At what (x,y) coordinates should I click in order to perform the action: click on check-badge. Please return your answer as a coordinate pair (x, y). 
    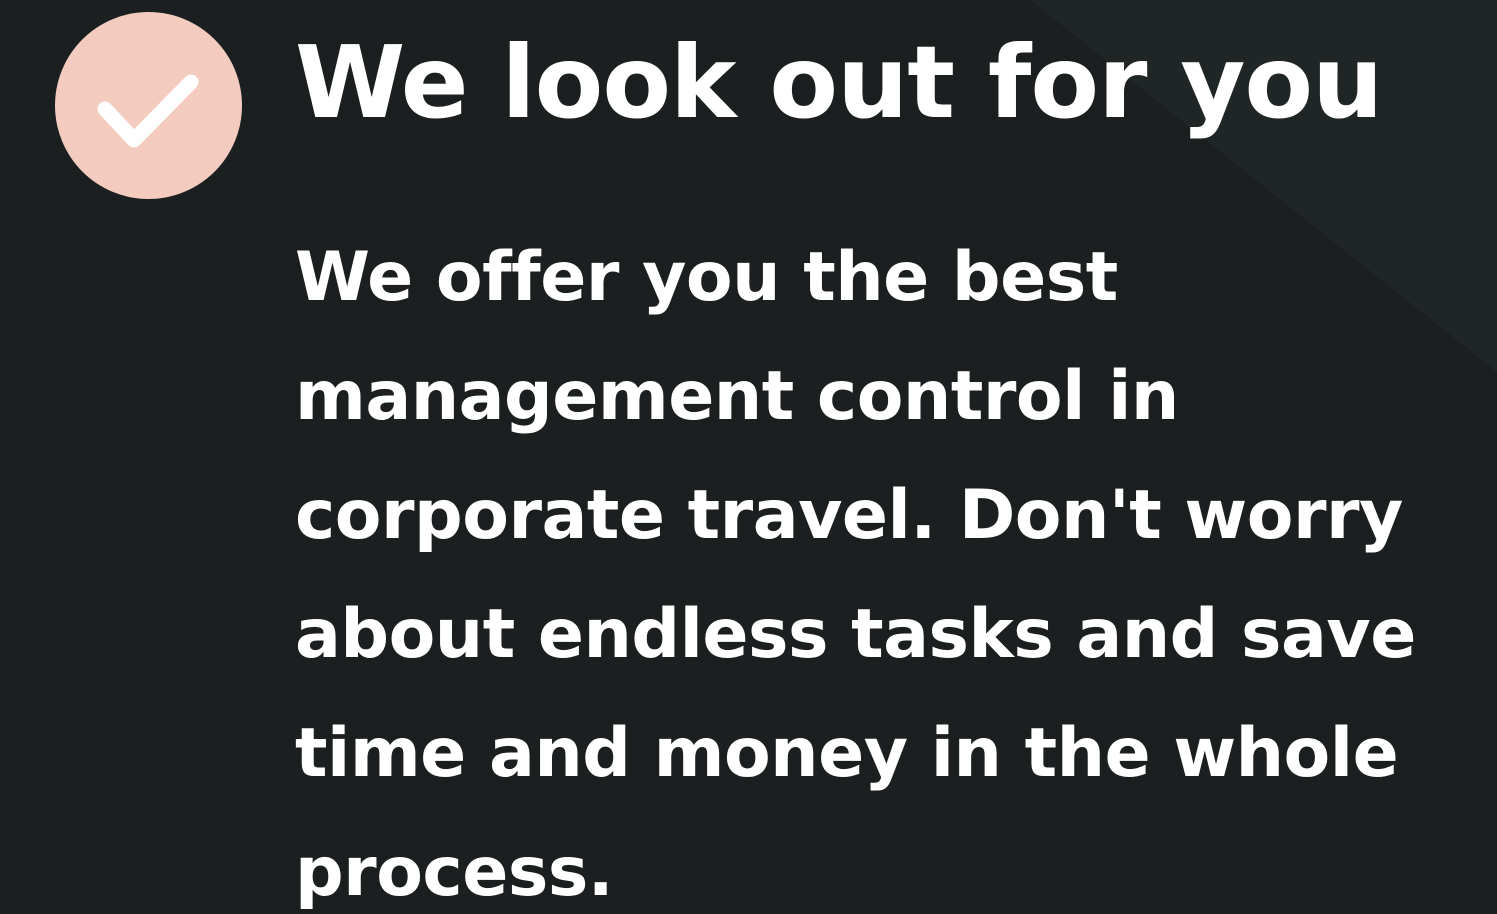
    Looking at the image, I should click on (148, 105).